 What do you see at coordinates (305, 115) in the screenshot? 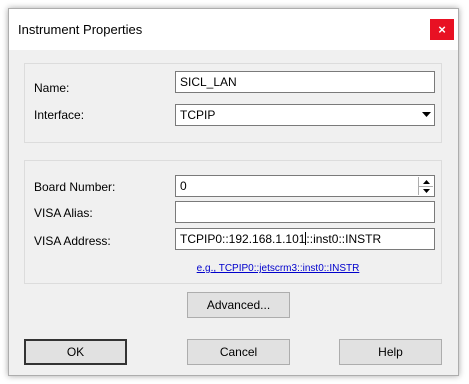
I see `interface-select: TCPIP` at bounding box center [305, 115].